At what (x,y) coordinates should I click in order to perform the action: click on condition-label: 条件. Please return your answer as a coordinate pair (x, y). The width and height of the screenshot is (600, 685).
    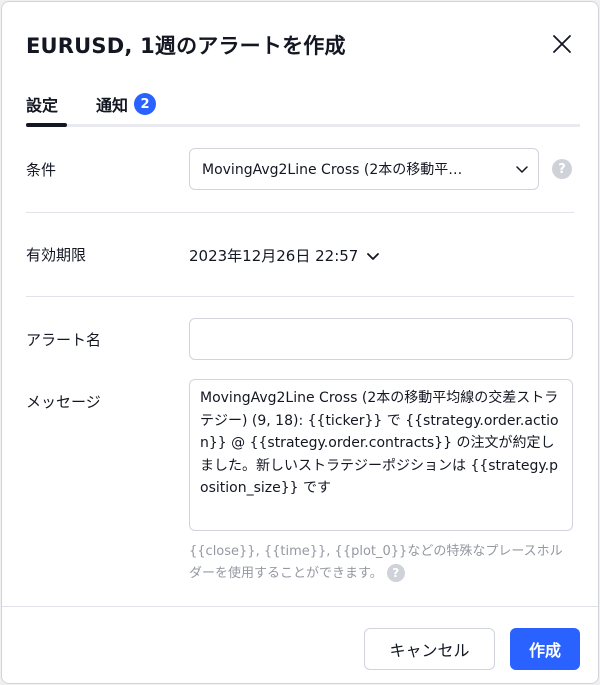
    Looking at the image, I should click on (41, 170).